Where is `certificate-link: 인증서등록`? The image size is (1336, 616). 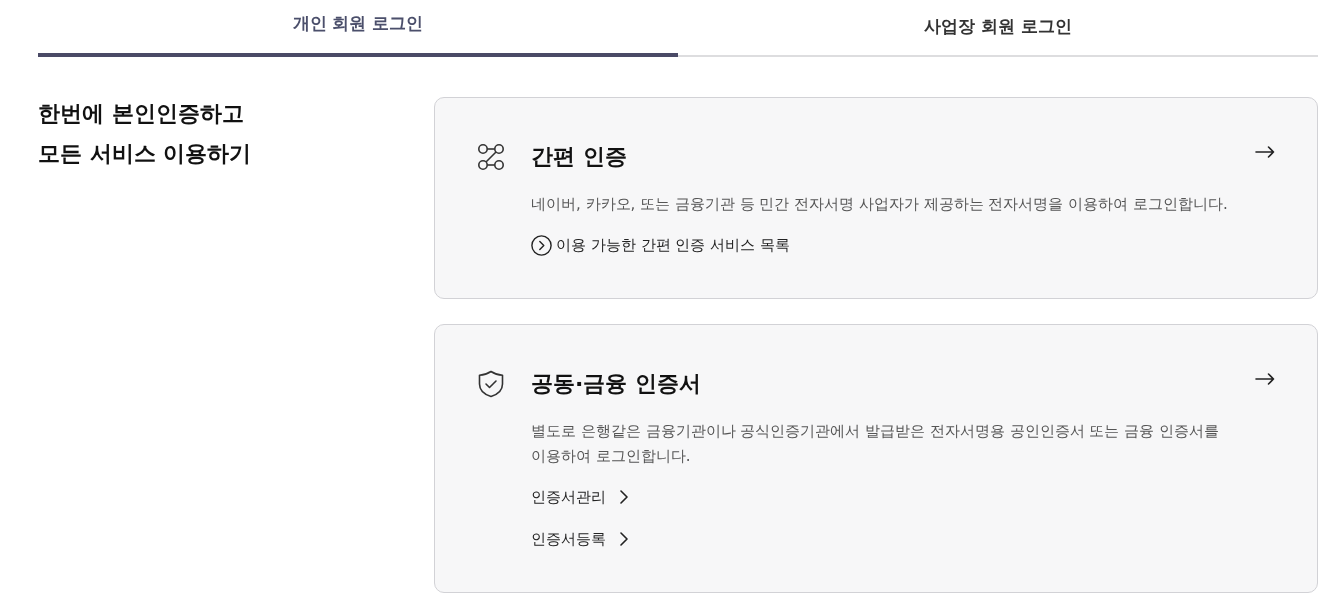
certificate-link: 인증서등록 is located at coordinates (579, 539).